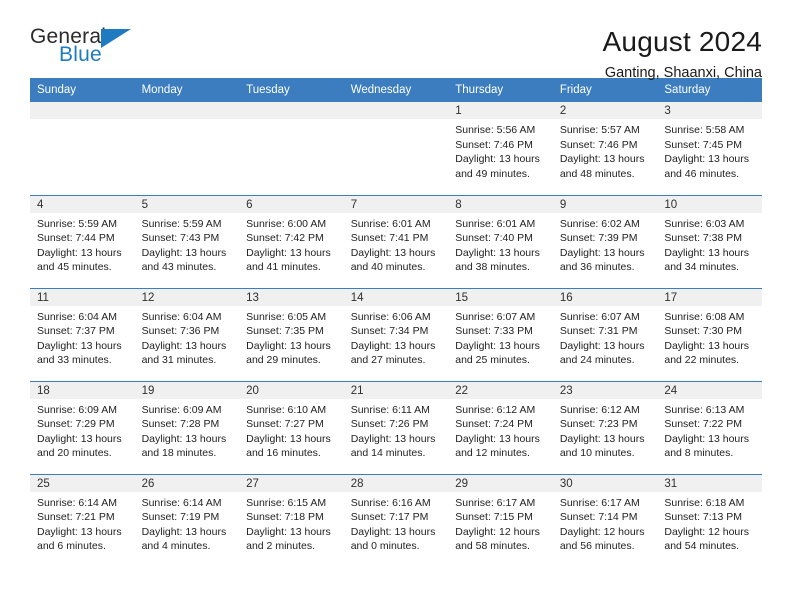 Image resolution: width=792 pixels, height=612 pixels. What do you see at coordinates (598, 331) in the screenshot?
I see `sunset-time: Sunset: 7:31 PM` at bounding box center [598, 331].